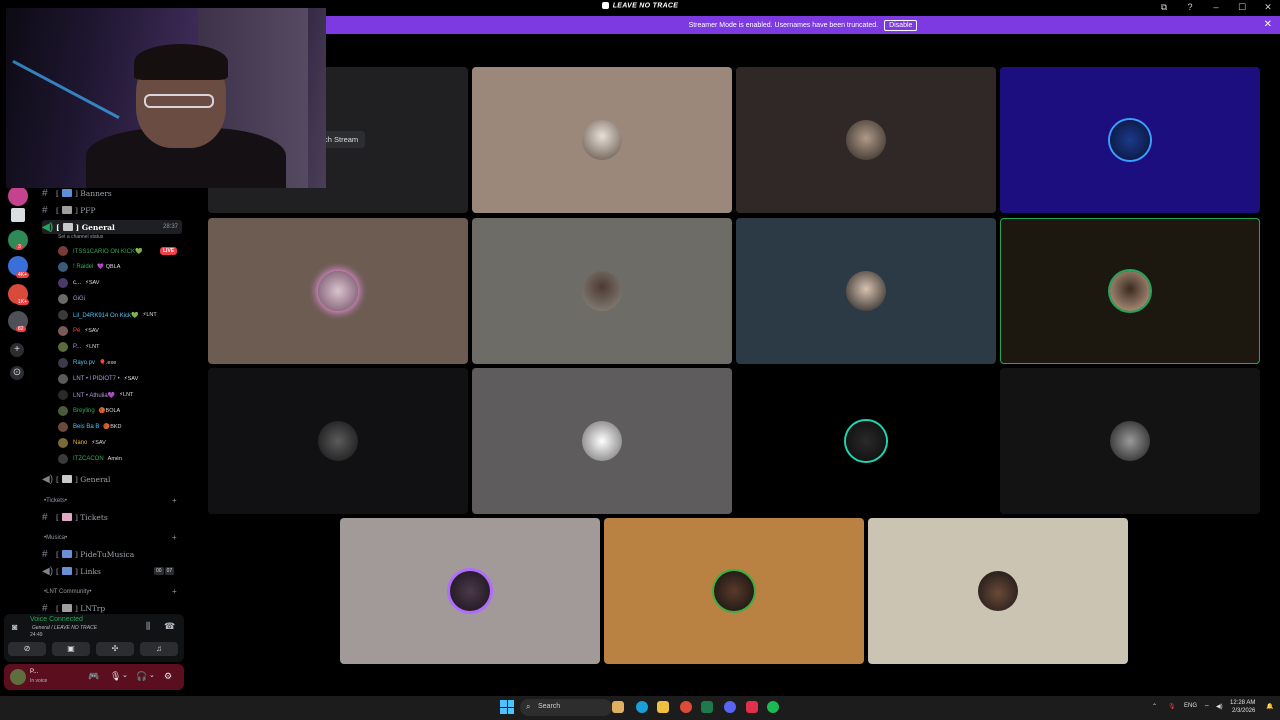 The image size is (1280, 720). Describe the element at coordinates (107, 315) in the screenshot. I see `voice-user: Lil_D4RK914 On Kick💚 ⚡LNT` at that location.